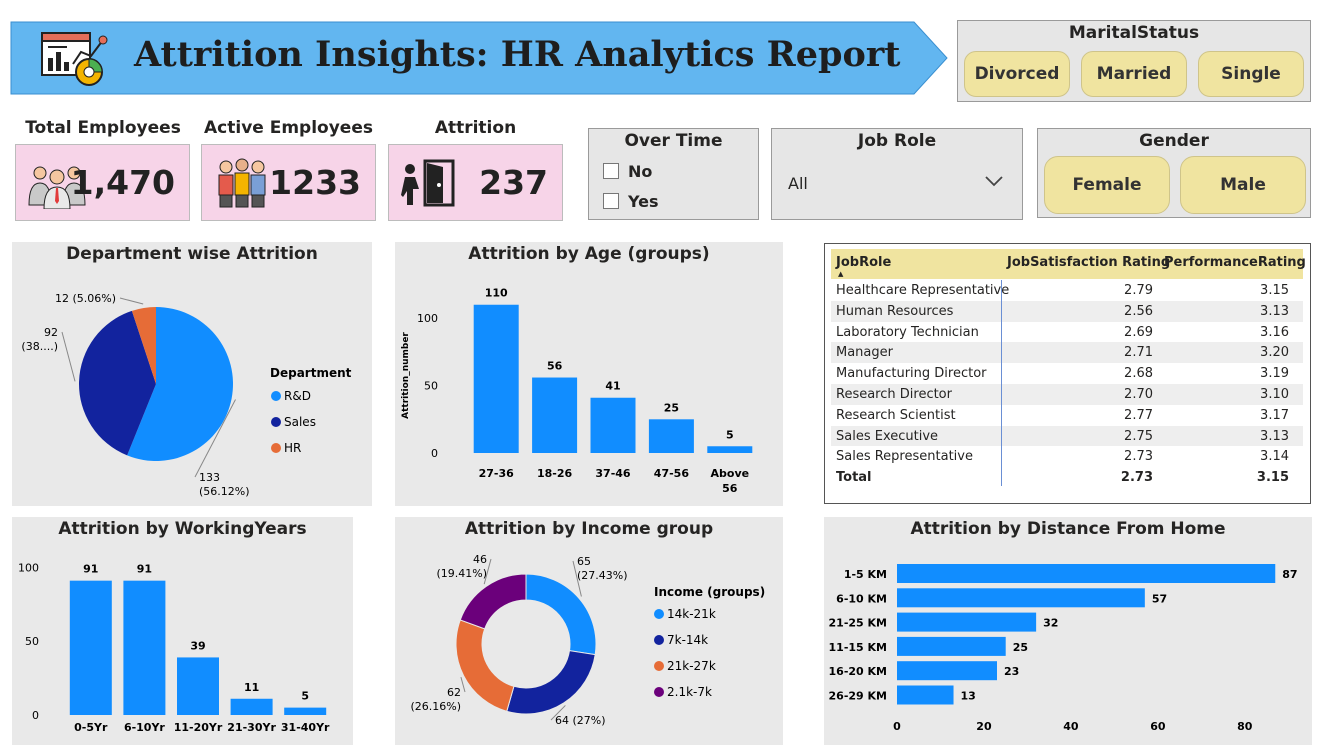 Image resolution: width=1327 pixels, height=747 pixels. What do you see at coordinates (1067, 436) in the screenshot?
I see `table-row: Sales Executive 2.75 3.13` at bounding box center [1067, 436].